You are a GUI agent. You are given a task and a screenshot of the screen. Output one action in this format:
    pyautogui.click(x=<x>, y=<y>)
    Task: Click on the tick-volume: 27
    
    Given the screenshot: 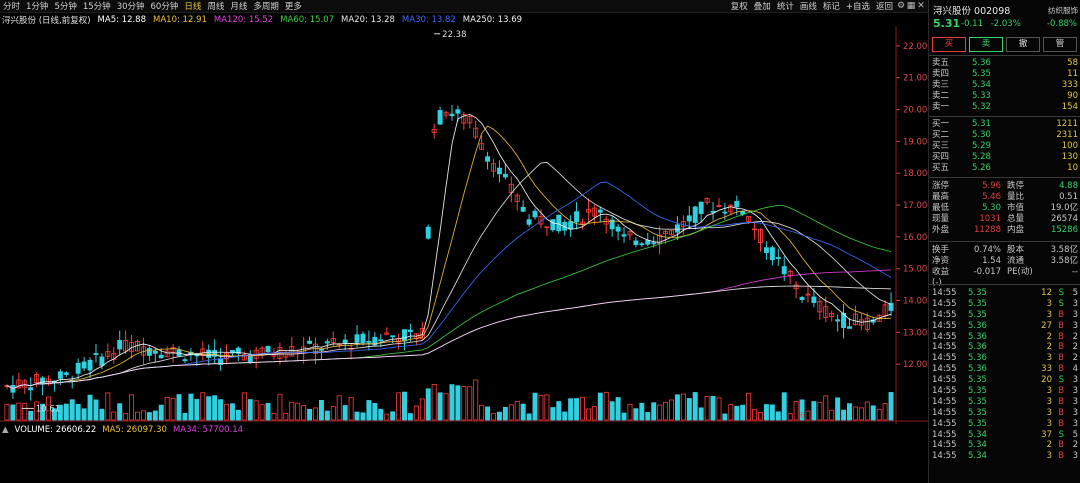 What is the action you would take?
    pyautogui.click(x=1046, y=325)
    